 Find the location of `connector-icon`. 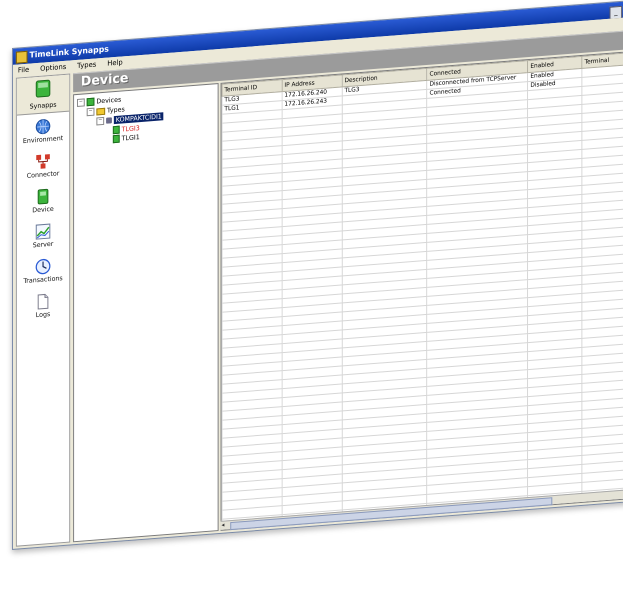

connector-icon is located at coordinates (43, 161).